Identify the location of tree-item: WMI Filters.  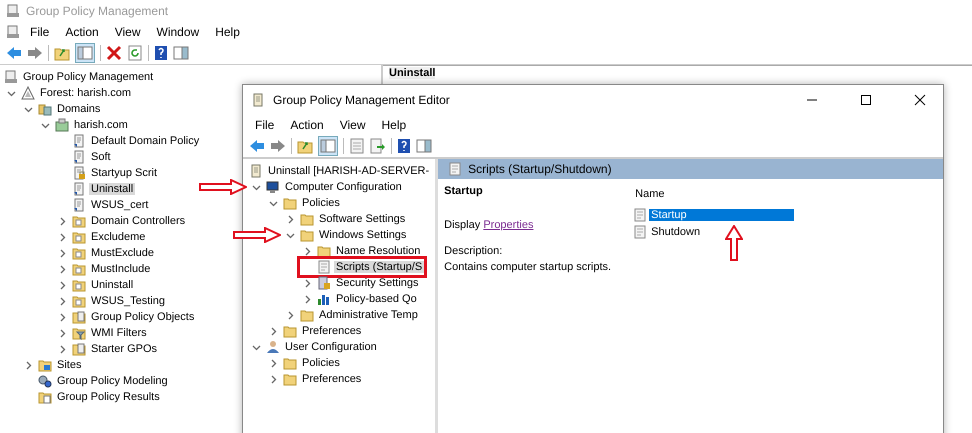
(102, 333).